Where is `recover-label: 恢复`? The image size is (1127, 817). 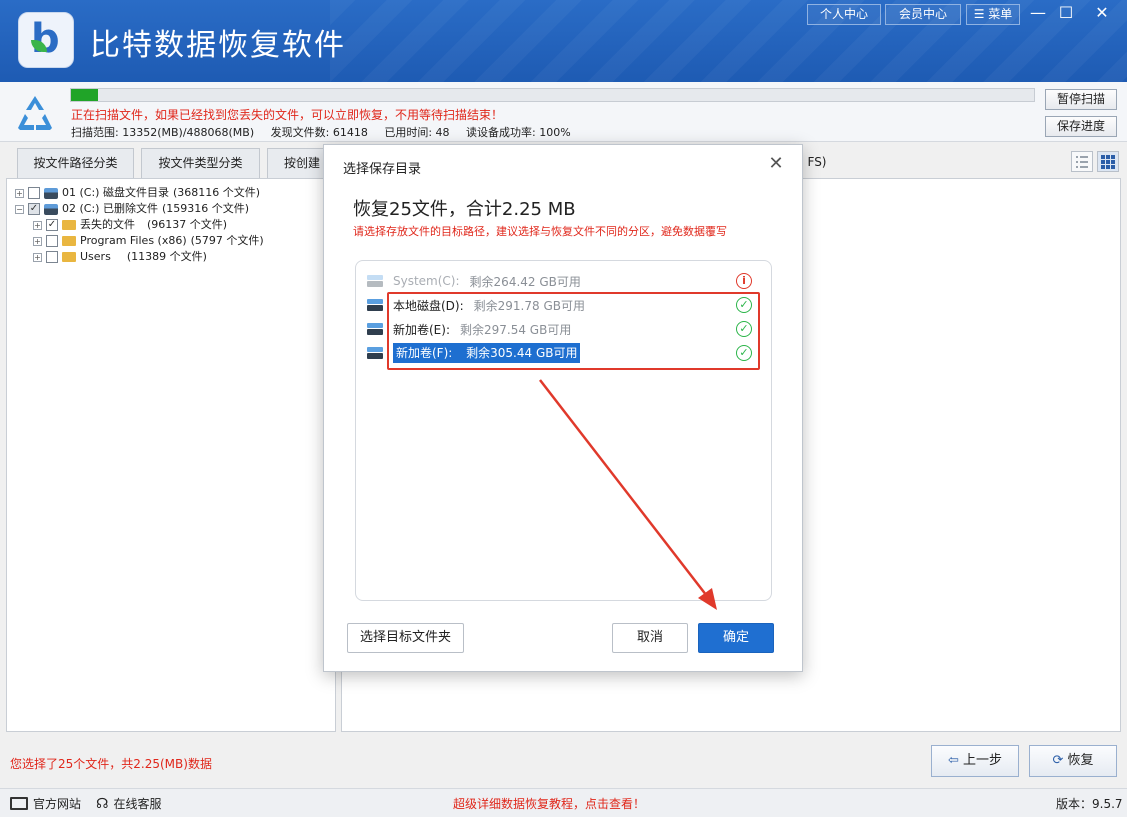
recover-label: 恢复 is located at coordinates (1080, 760).